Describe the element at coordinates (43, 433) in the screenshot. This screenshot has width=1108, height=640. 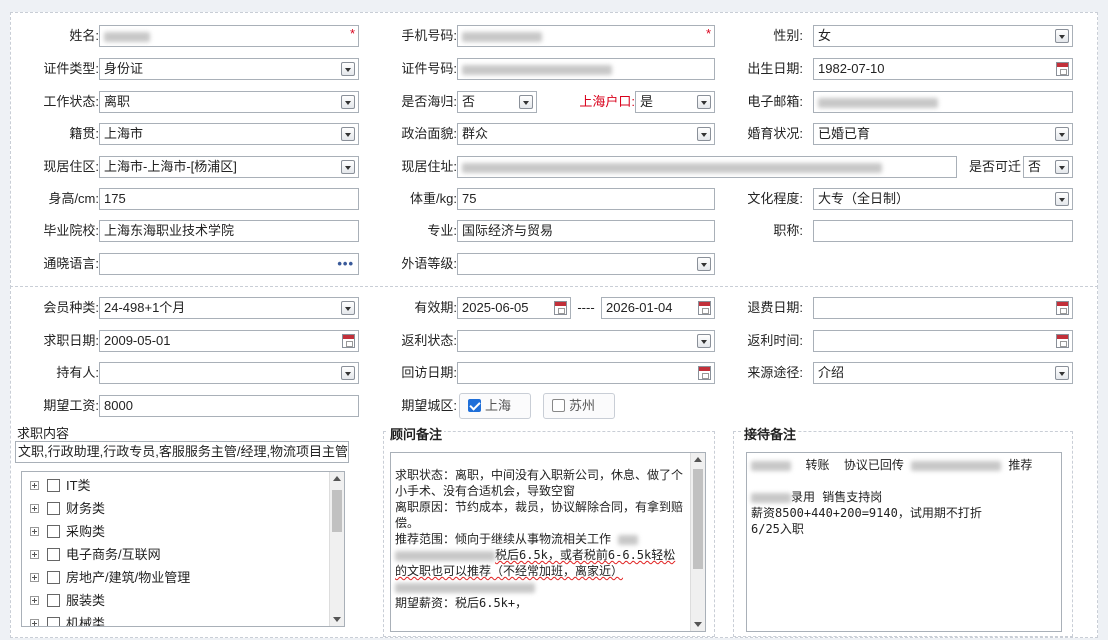
I see `job-content-title: 求职内容` at that location.